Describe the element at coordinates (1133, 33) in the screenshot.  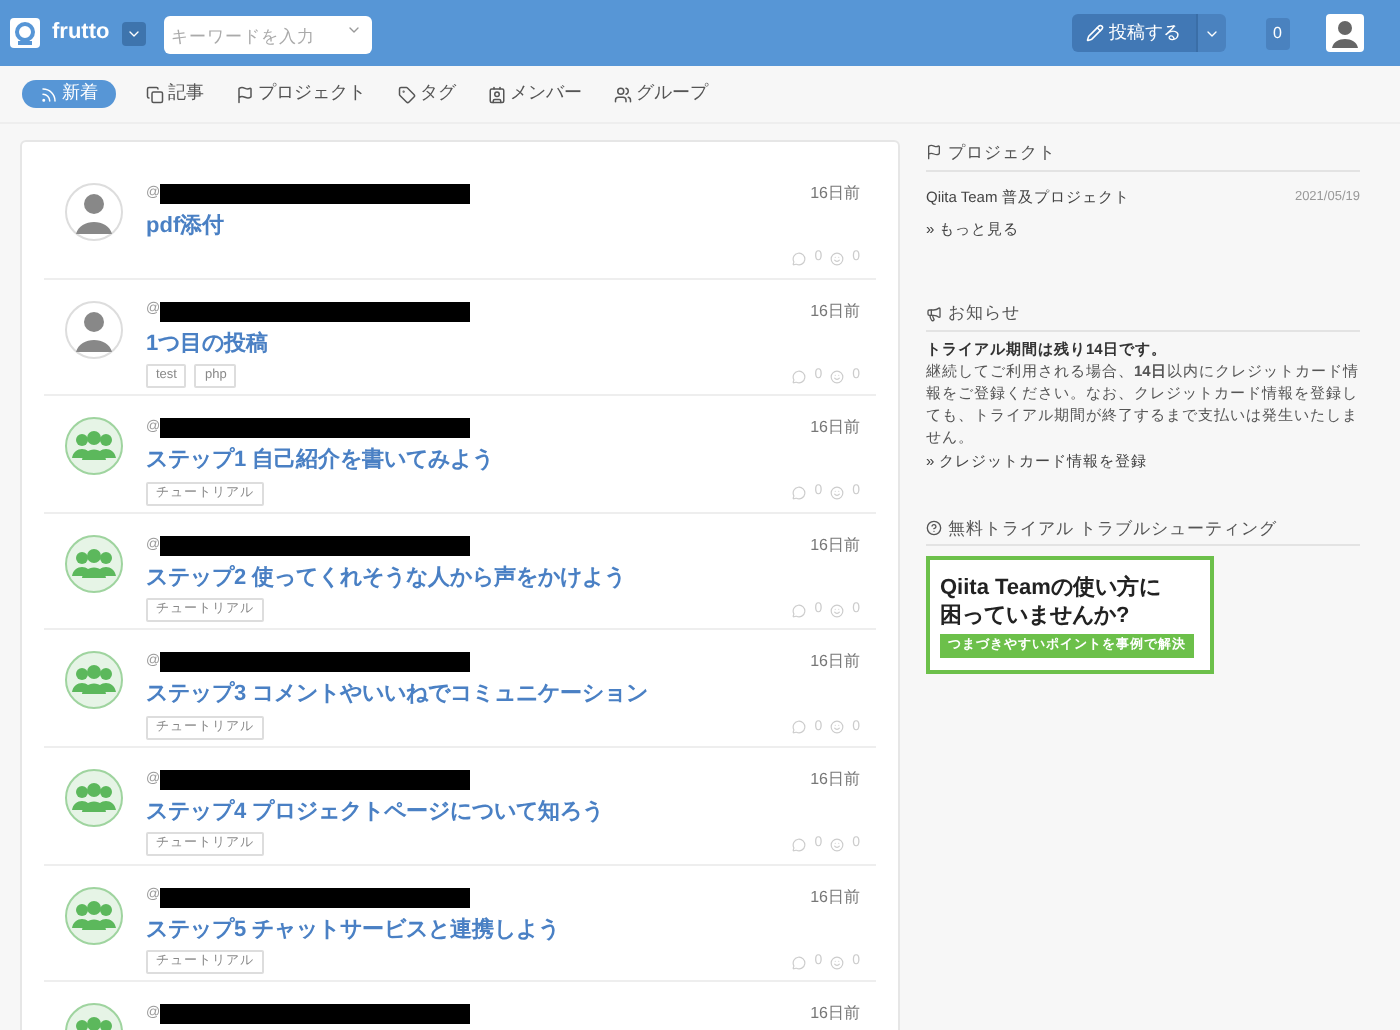
I see `post-button: 投稿する` at that location.